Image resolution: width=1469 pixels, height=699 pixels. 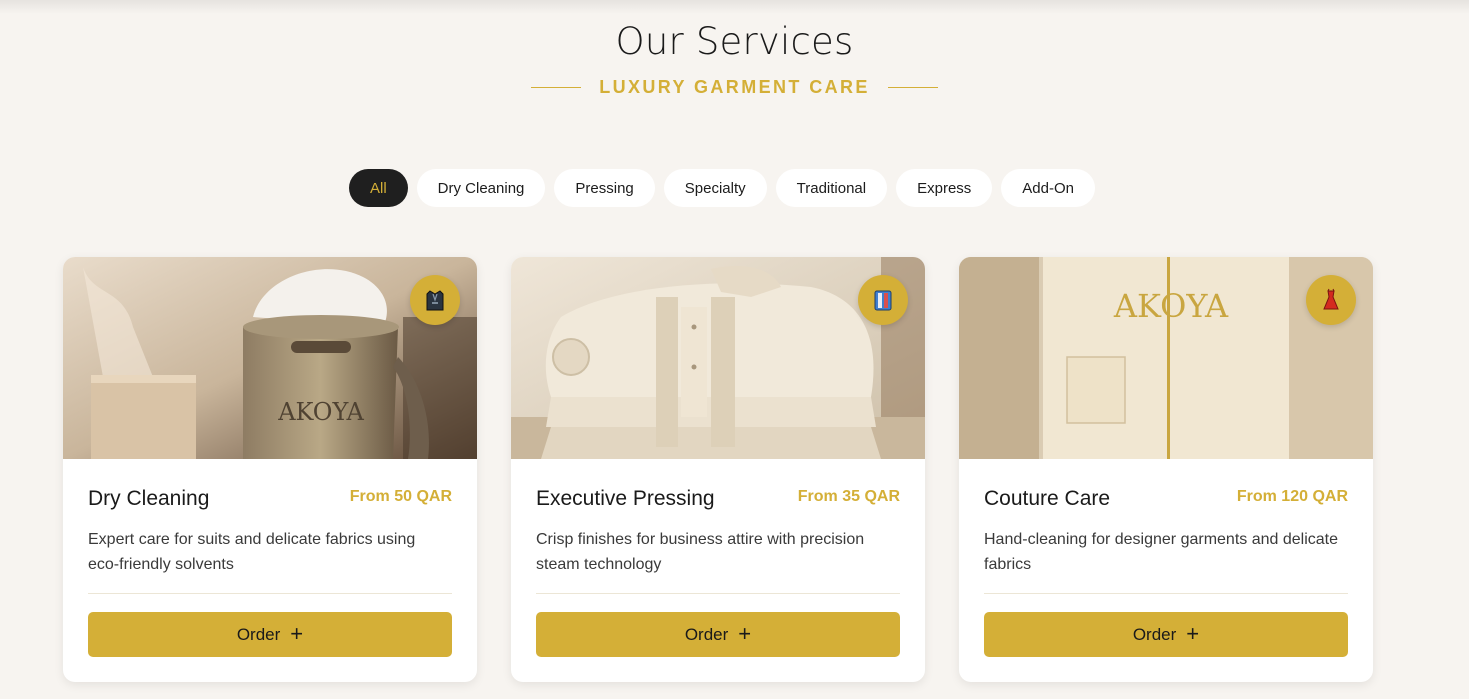 What do you see at coordinates (435, 300) in the screenshot?
I see `suit-icon` at bounding box center [435, 300].